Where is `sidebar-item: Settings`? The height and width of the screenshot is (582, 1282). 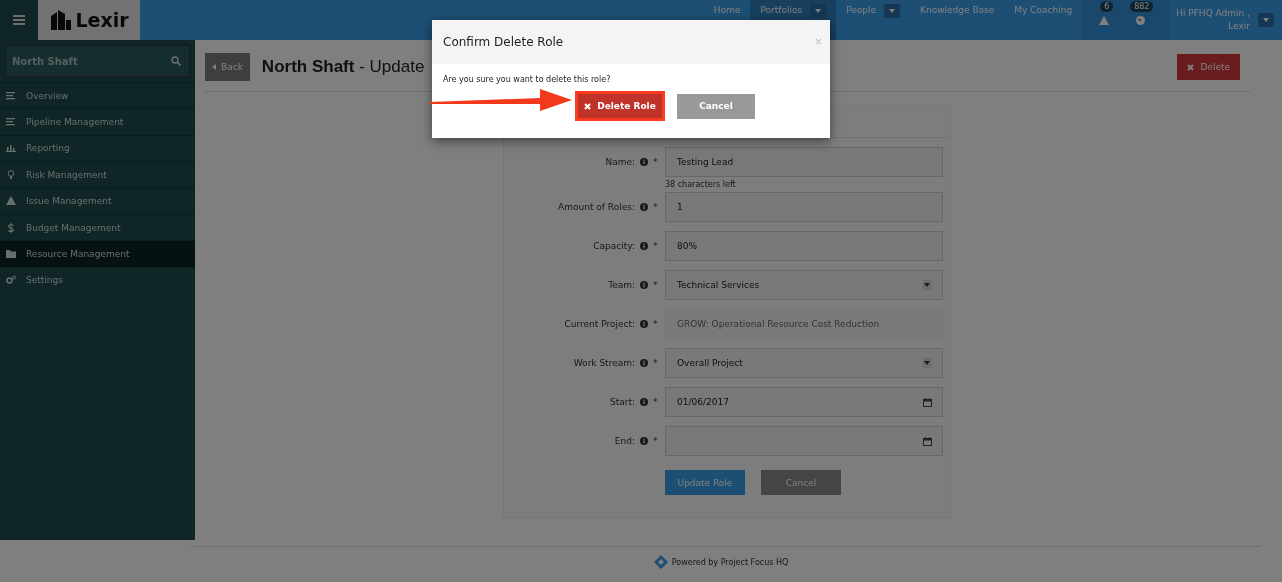 sidebar-item: Settings is located at coordinates (97, 280).